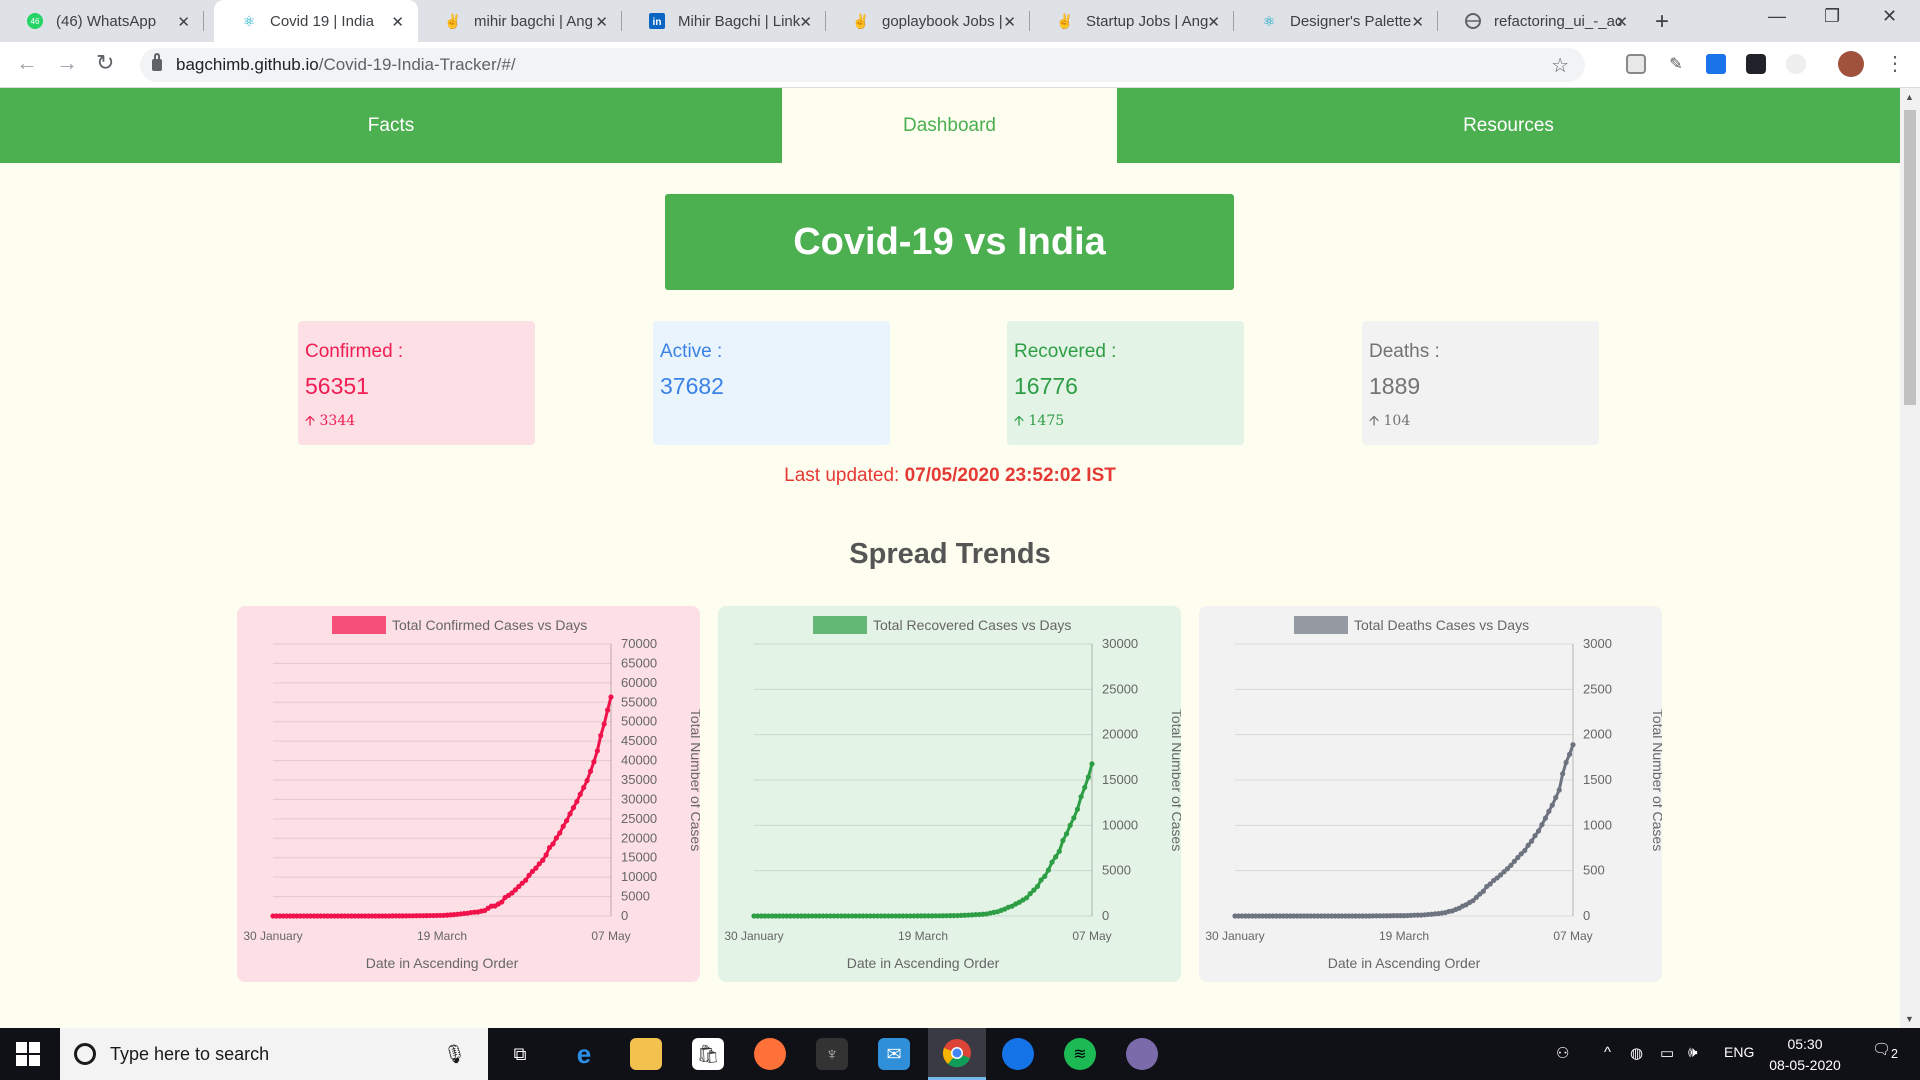  Describe the element at coordinates (391, 125) in the screenshot. I see `tab-facts: Facts` at that location.